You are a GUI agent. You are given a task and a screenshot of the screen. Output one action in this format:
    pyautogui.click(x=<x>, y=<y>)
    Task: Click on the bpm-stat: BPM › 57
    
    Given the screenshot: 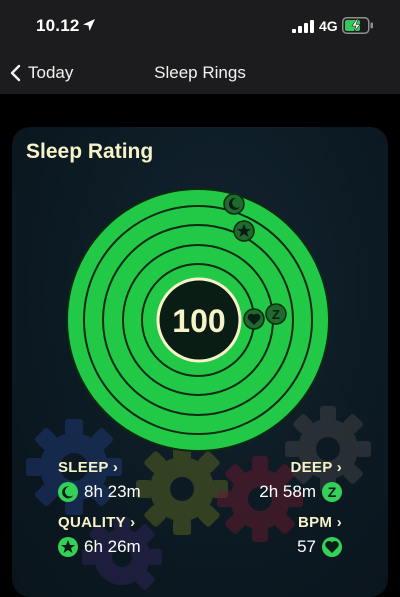 What is the action you would take?
    pyautogui.click(x=319, y=535)
    